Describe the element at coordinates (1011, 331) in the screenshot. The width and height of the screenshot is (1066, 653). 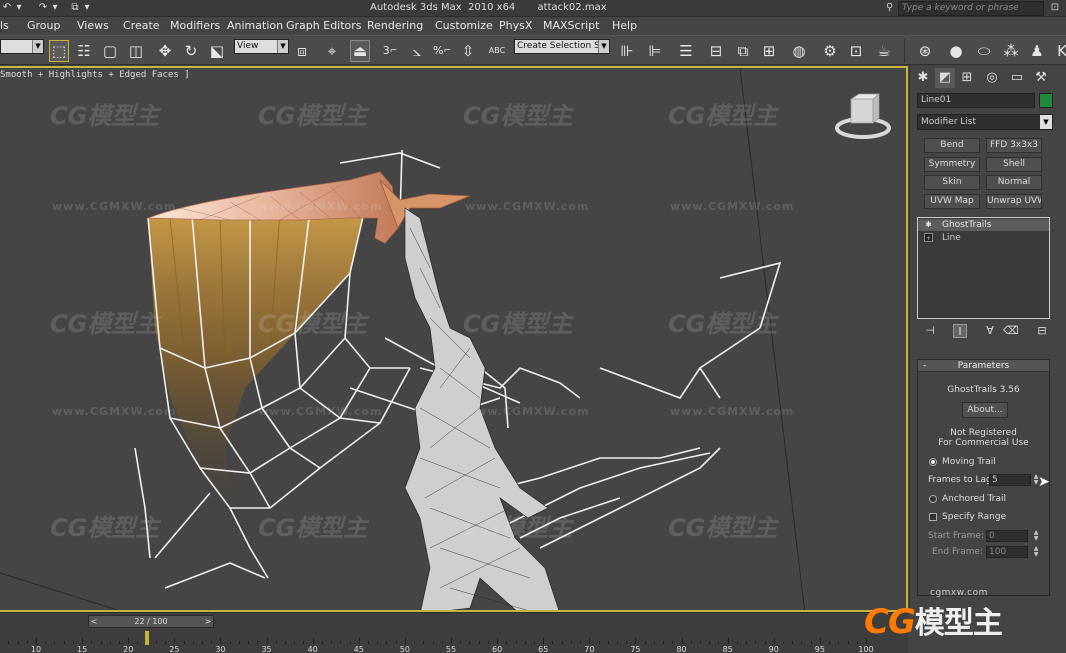
I see `remove-modifier-icon: ⌫` at that location.